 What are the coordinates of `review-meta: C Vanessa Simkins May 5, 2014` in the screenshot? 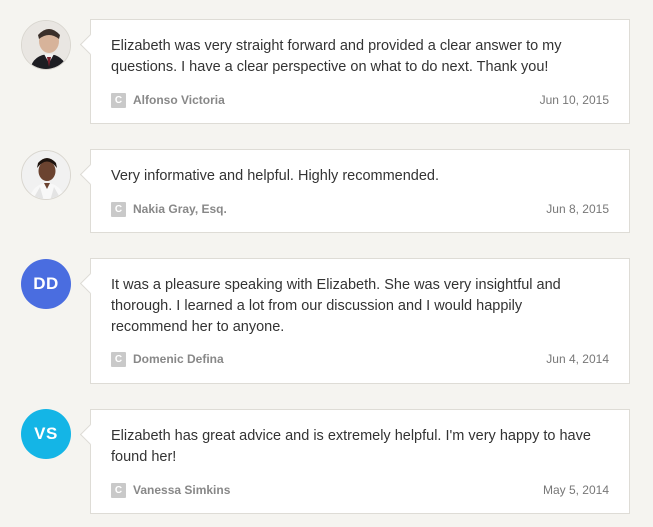 It's located at (360, 490).